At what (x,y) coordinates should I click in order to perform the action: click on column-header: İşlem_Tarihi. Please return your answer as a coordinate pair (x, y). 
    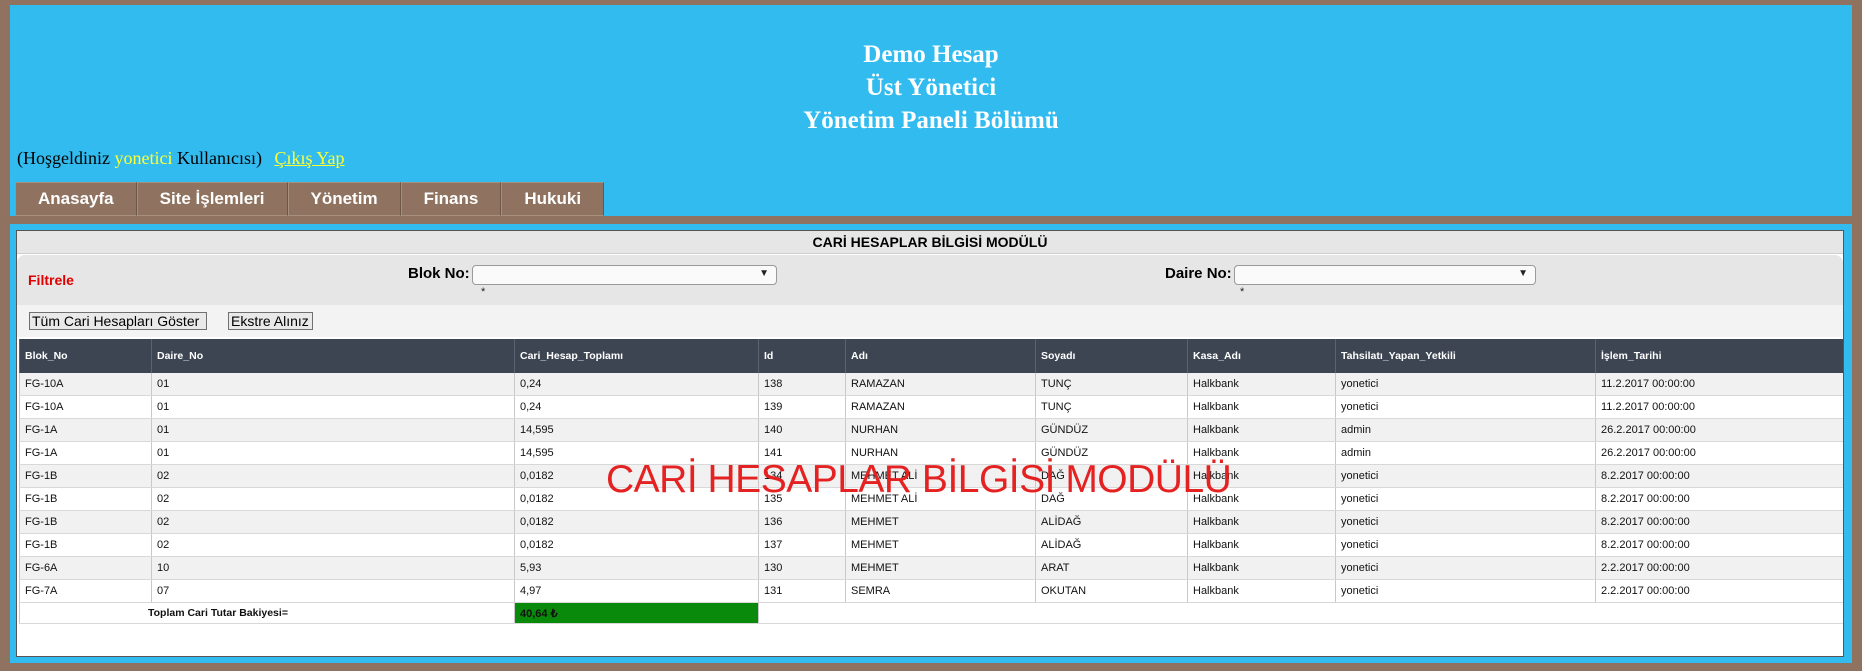
    Looking at the image, I should click on (1719, 356).